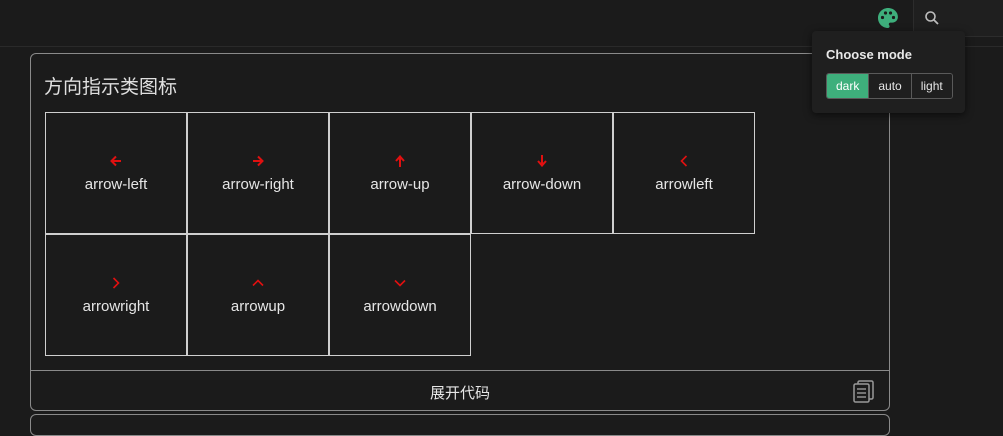 The height and width of the screenshot is (436, 1003). I want to click on mode-popup: Choose mode dark auto light, so click(888, 72).